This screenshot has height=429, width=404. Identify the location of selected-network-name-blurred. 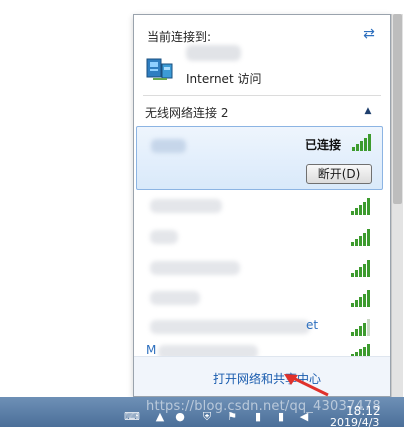
(168, 146).